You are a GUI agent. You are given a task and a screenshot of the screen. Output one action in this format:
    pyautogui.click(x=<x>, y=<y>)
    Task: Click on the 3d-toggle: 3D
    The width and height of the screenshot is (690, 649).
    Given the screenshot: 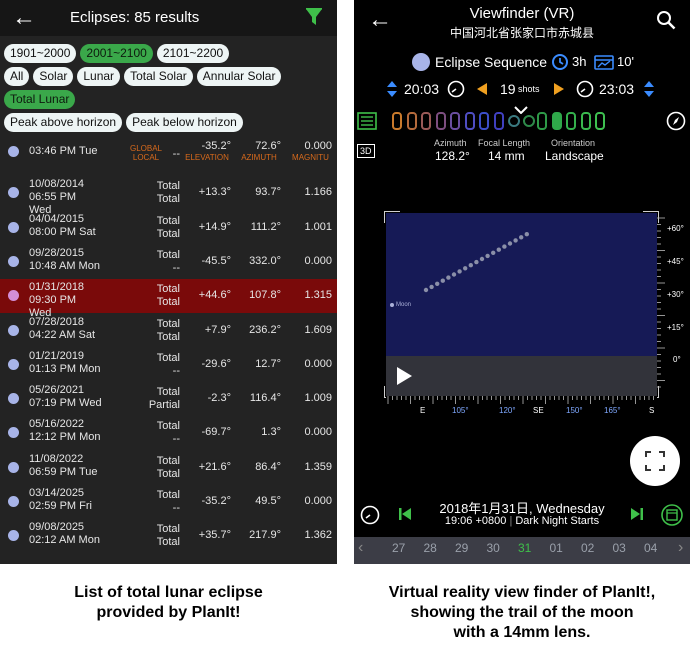 What is the action you would take?
    pyautogui.click(x=366, y=151)
    